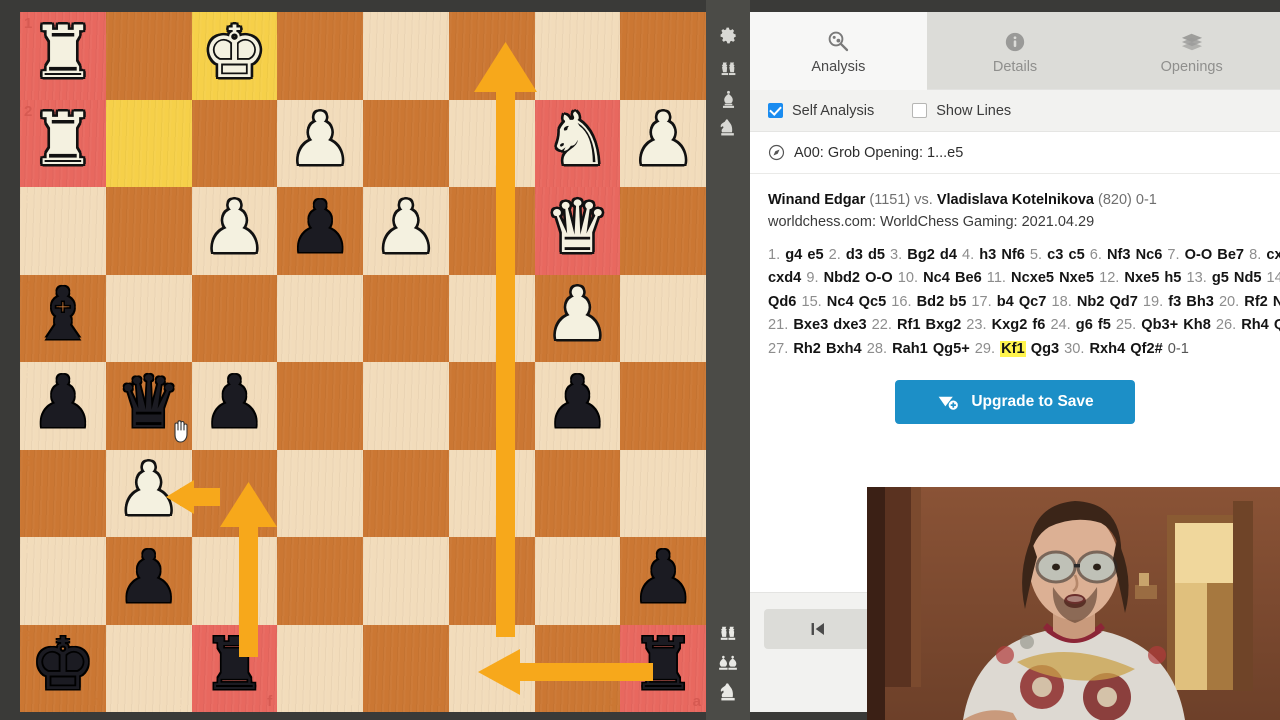 The image size is (1280, 720). What do you see at coordinates (406, 668) in the screenshot?
I see `board-square: d` at bounding box center [406, 668].